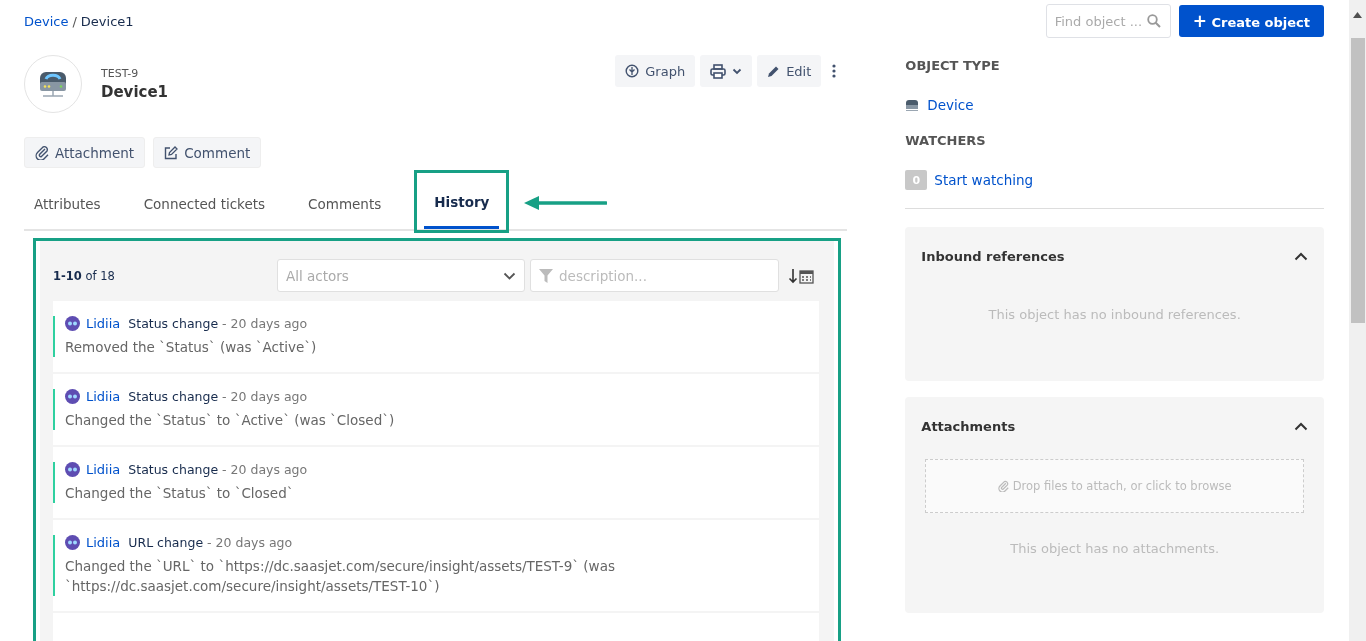 Image resolution: width=1366 pixels, height=641 pixels. I want to click on object-key: TEST-9, so click(358, 73).